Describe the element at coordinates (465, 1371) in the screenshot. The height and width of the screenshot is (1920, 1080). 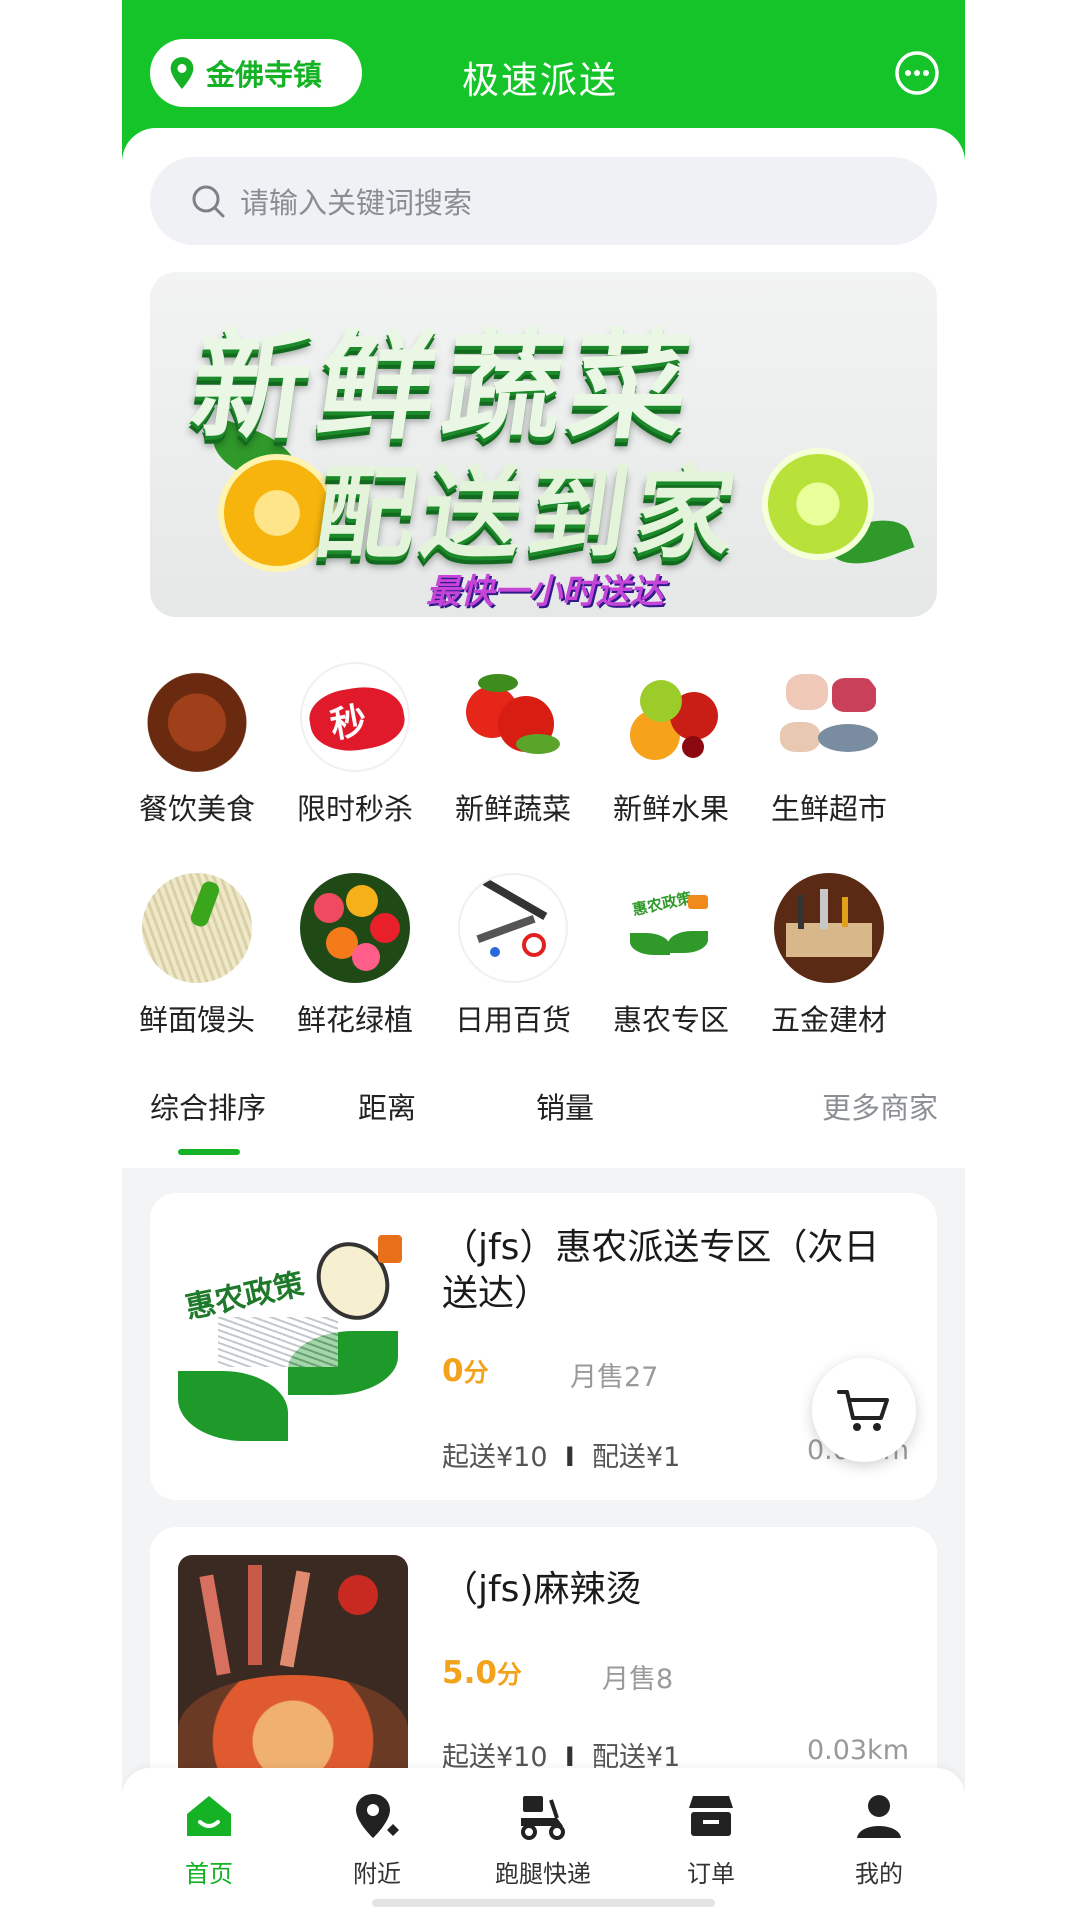
I see `shop-score: 0分` at that location.